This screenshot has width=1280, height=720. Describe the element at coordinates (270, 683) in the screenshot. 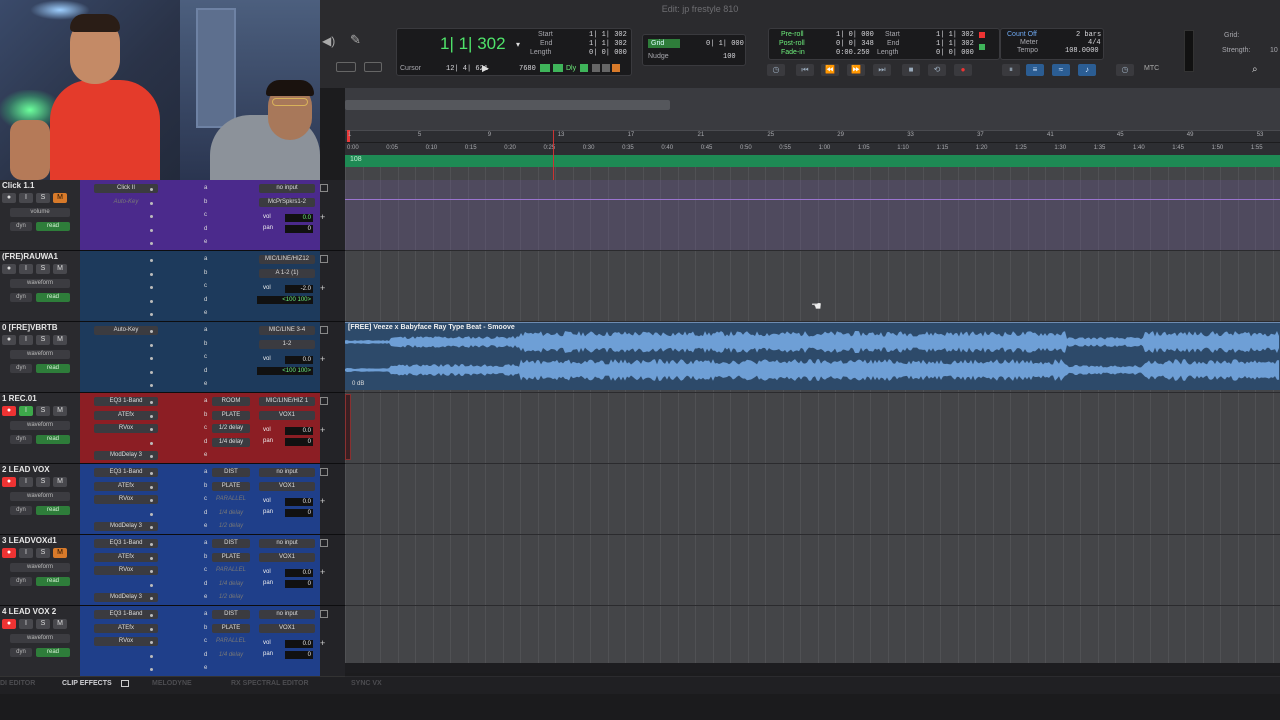

I see `tab-rx-spectral-editor: RX SPECTRAL EDITOR` at that location.